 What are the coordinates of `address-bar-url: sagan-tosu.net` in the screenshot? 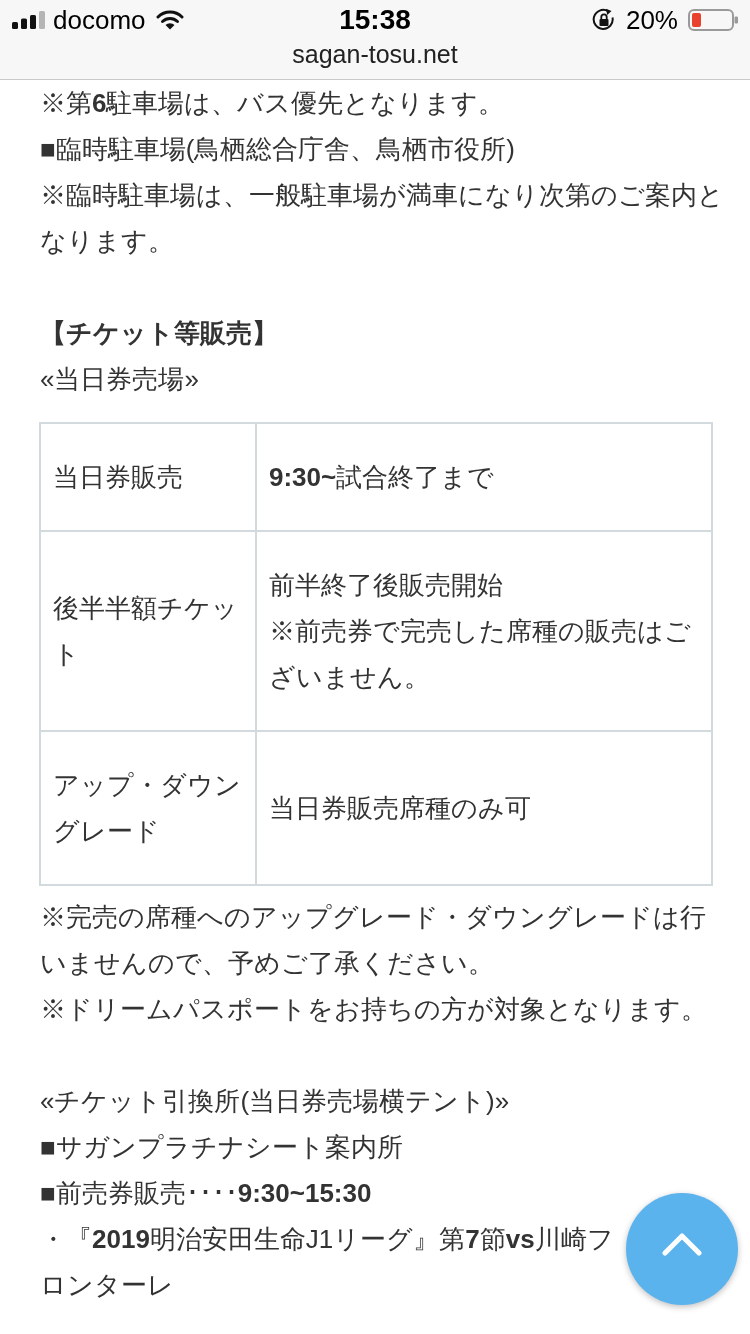 It's located at (375, 54).